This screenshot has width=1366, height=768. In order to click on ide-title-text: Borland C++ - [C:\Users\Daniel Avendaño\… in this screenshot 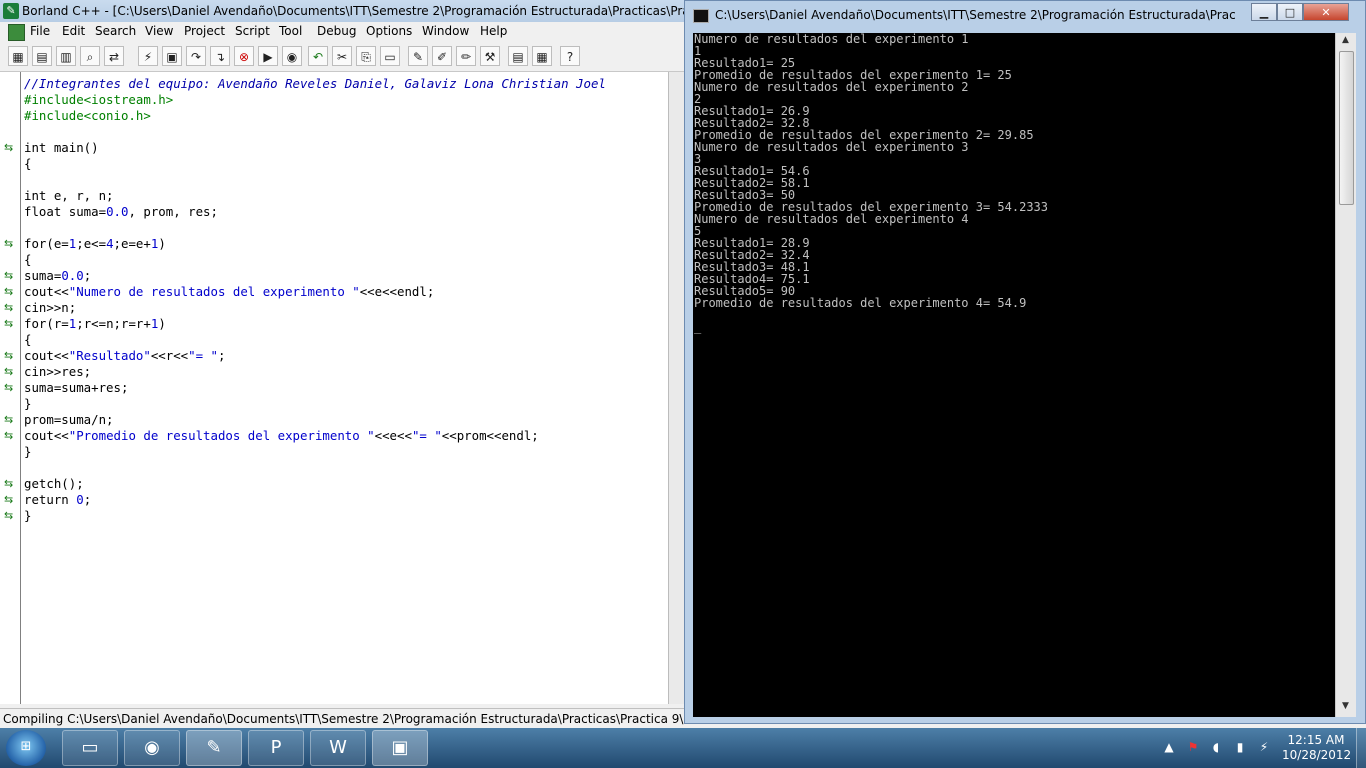, I will do `click(356, 11)`.